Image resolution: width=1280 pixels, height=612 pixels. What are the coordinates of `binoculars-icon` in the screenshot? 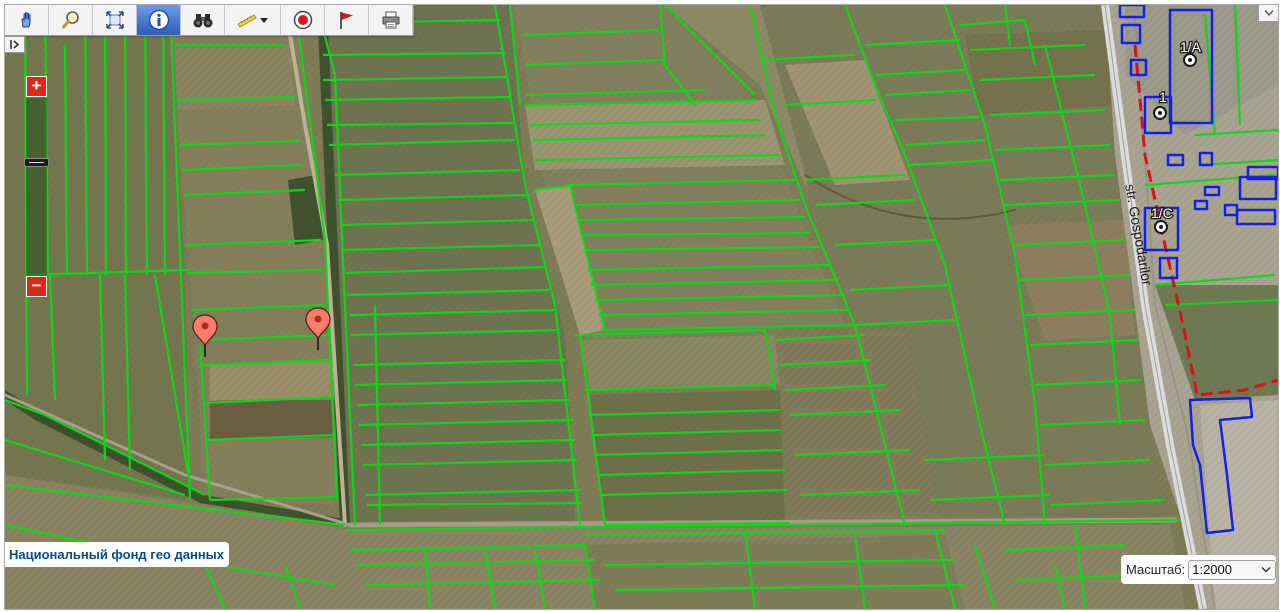 It's located at (202, 21).